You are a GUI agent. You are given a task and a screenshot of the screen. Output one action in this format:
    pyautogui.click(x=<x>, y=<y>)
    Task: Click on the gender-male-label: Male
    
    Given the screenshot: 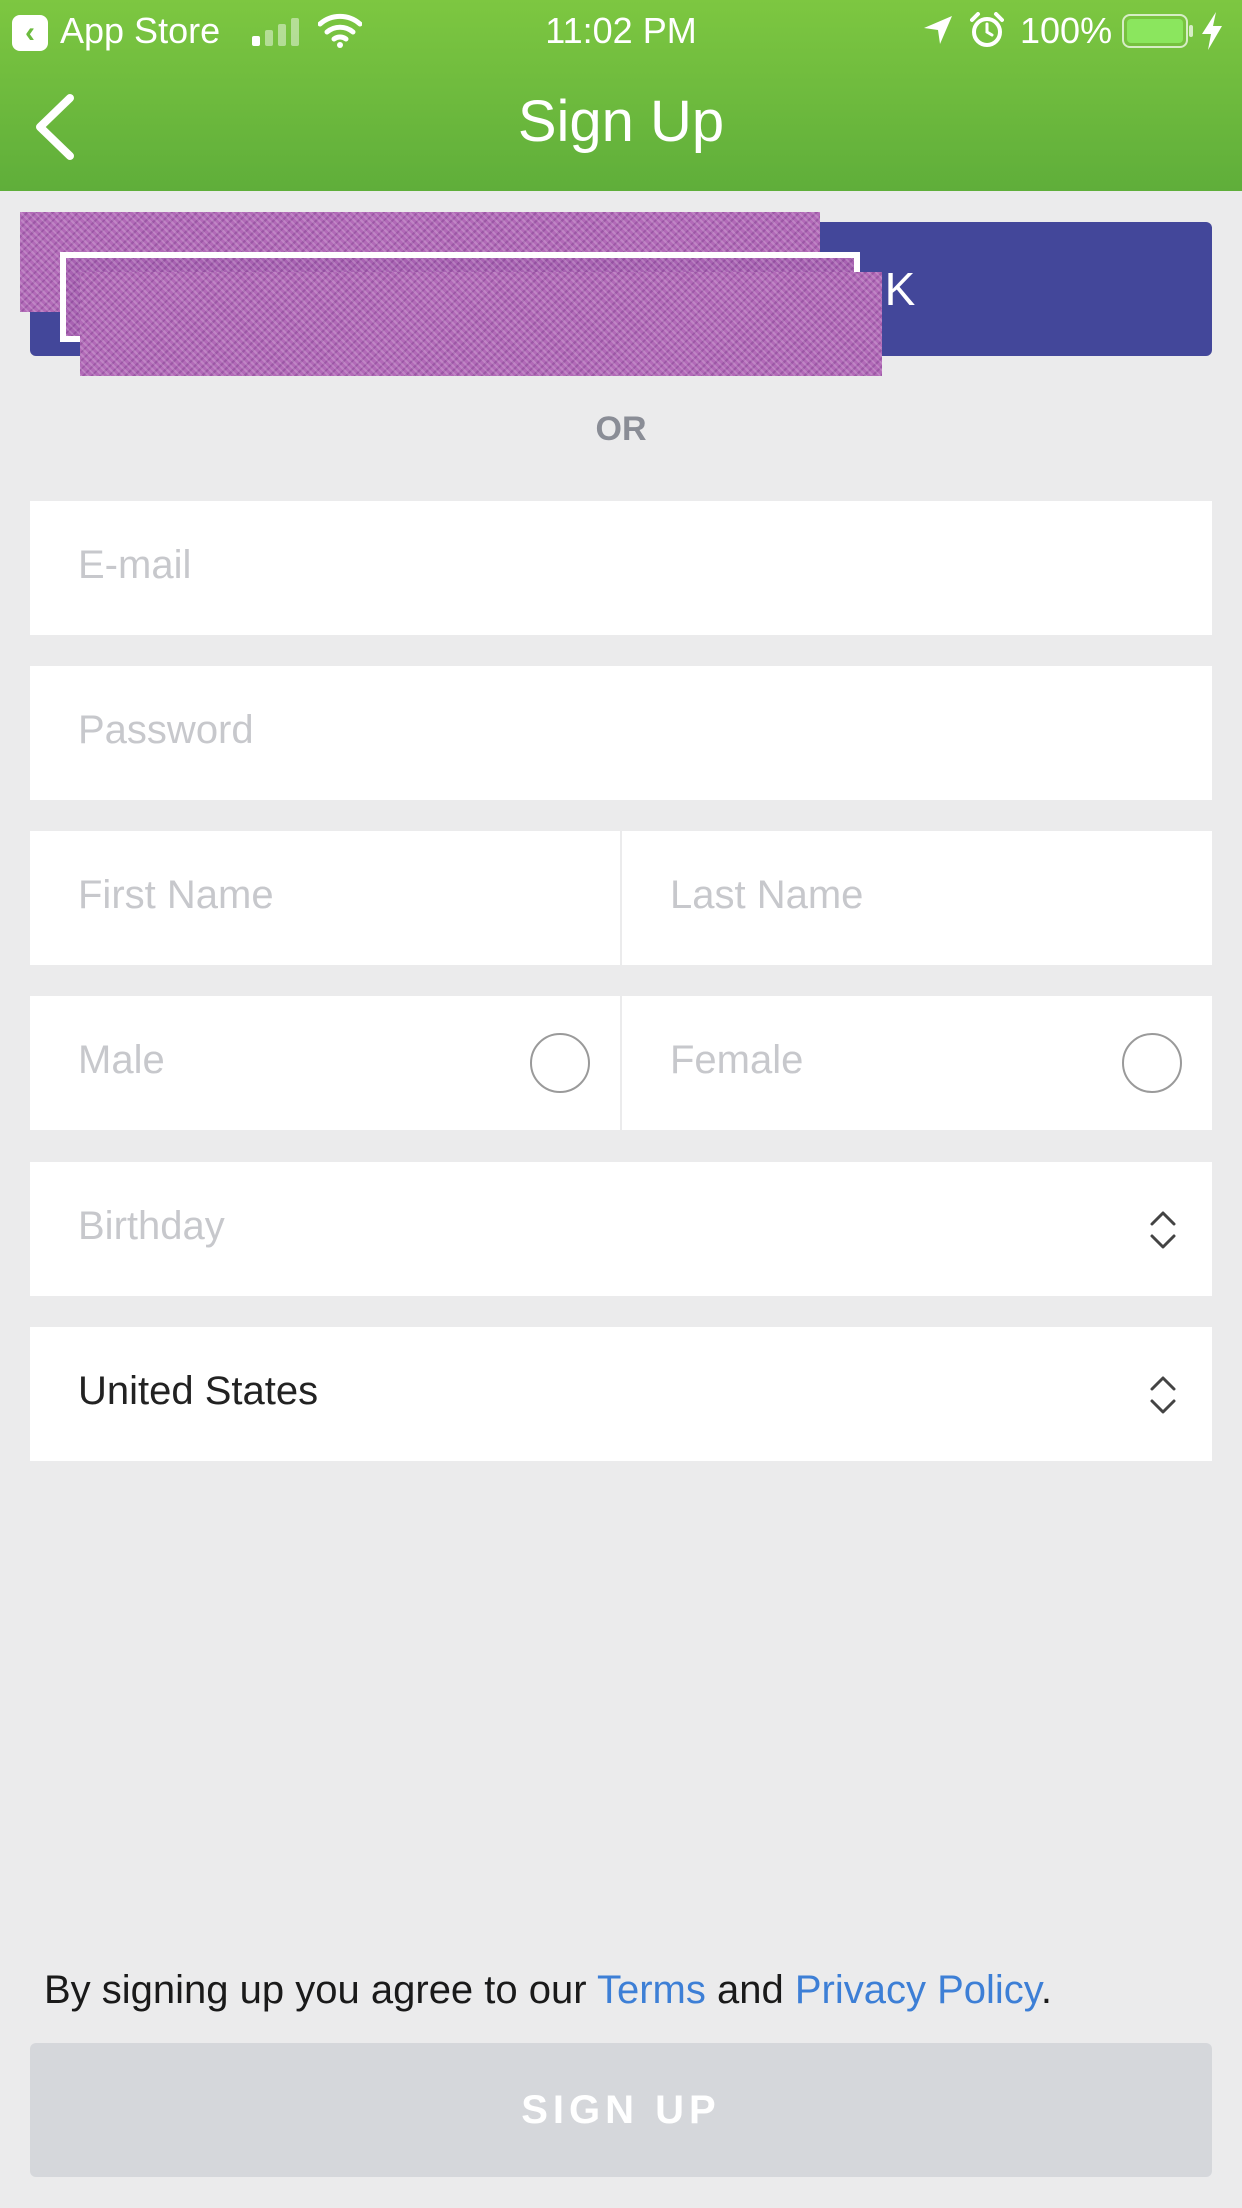 What is the action you would take?
    pyautogui.click(x=121, y=1060)
    